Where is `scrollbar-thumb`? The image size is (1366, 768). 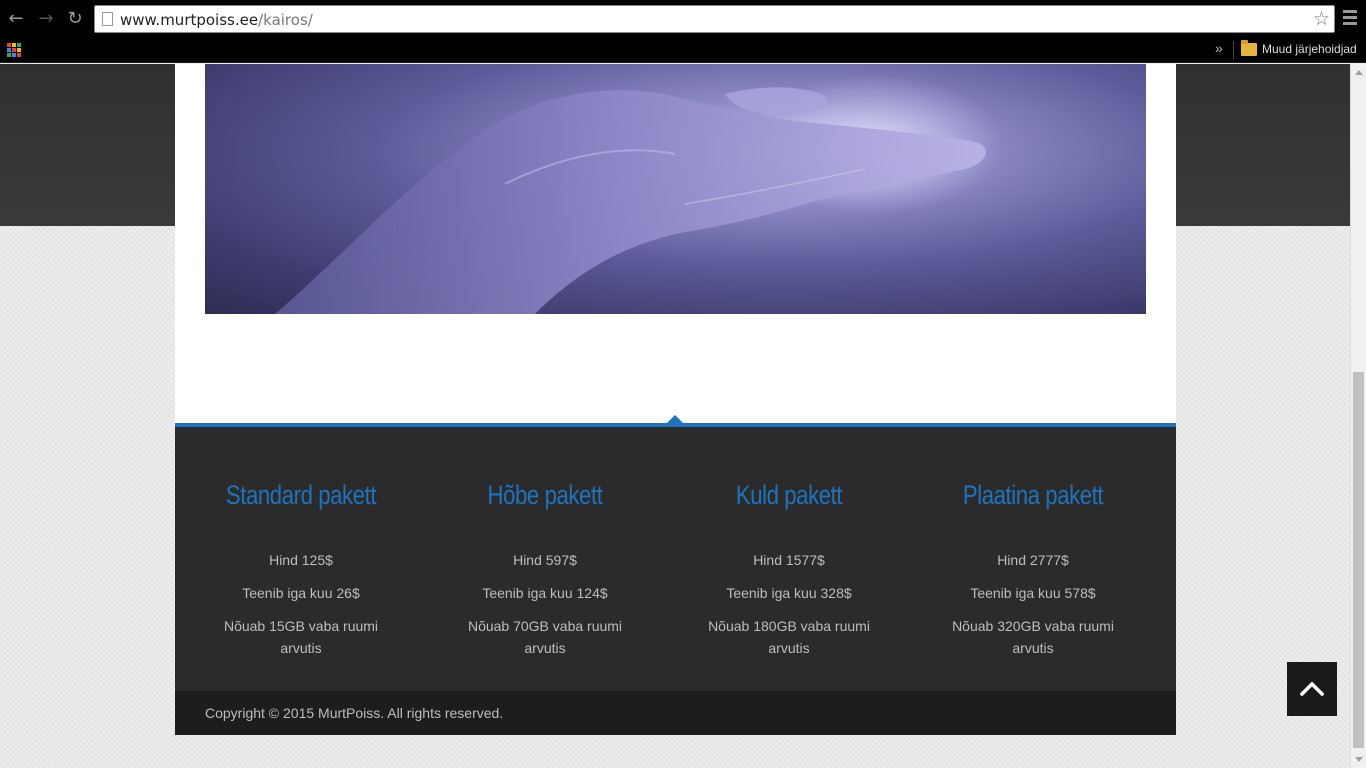 scrollbar-thumb is located at coordinates (1358, 560).